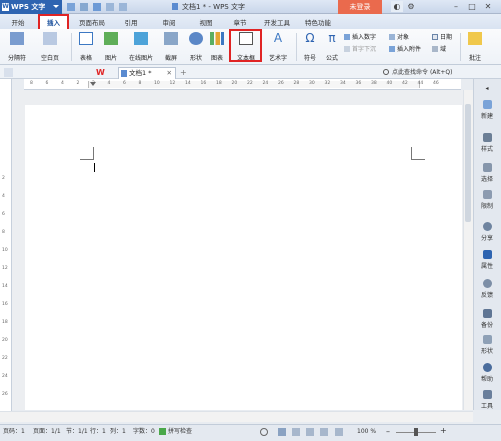 The width and height of the screenshot is (501, 441). Describe the element at coordinates (487, 88) in the screenshot. I see `task-pane-toggle-icon: ◂` at that location.